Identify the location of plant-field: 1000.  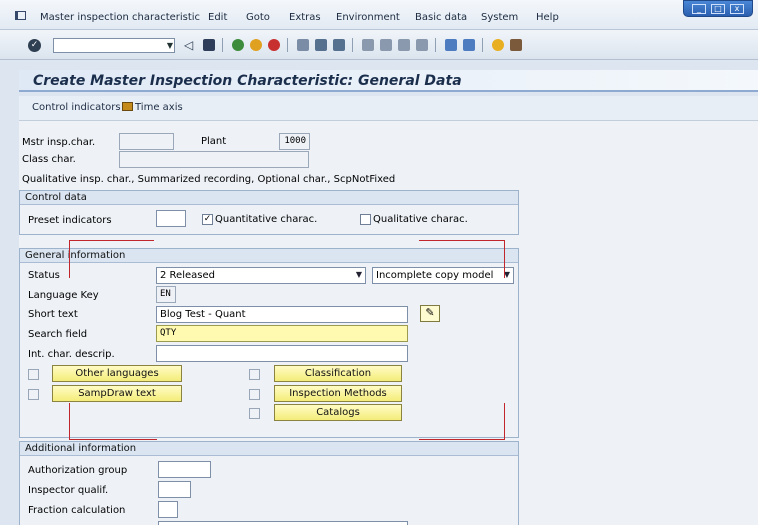
(294, 141).